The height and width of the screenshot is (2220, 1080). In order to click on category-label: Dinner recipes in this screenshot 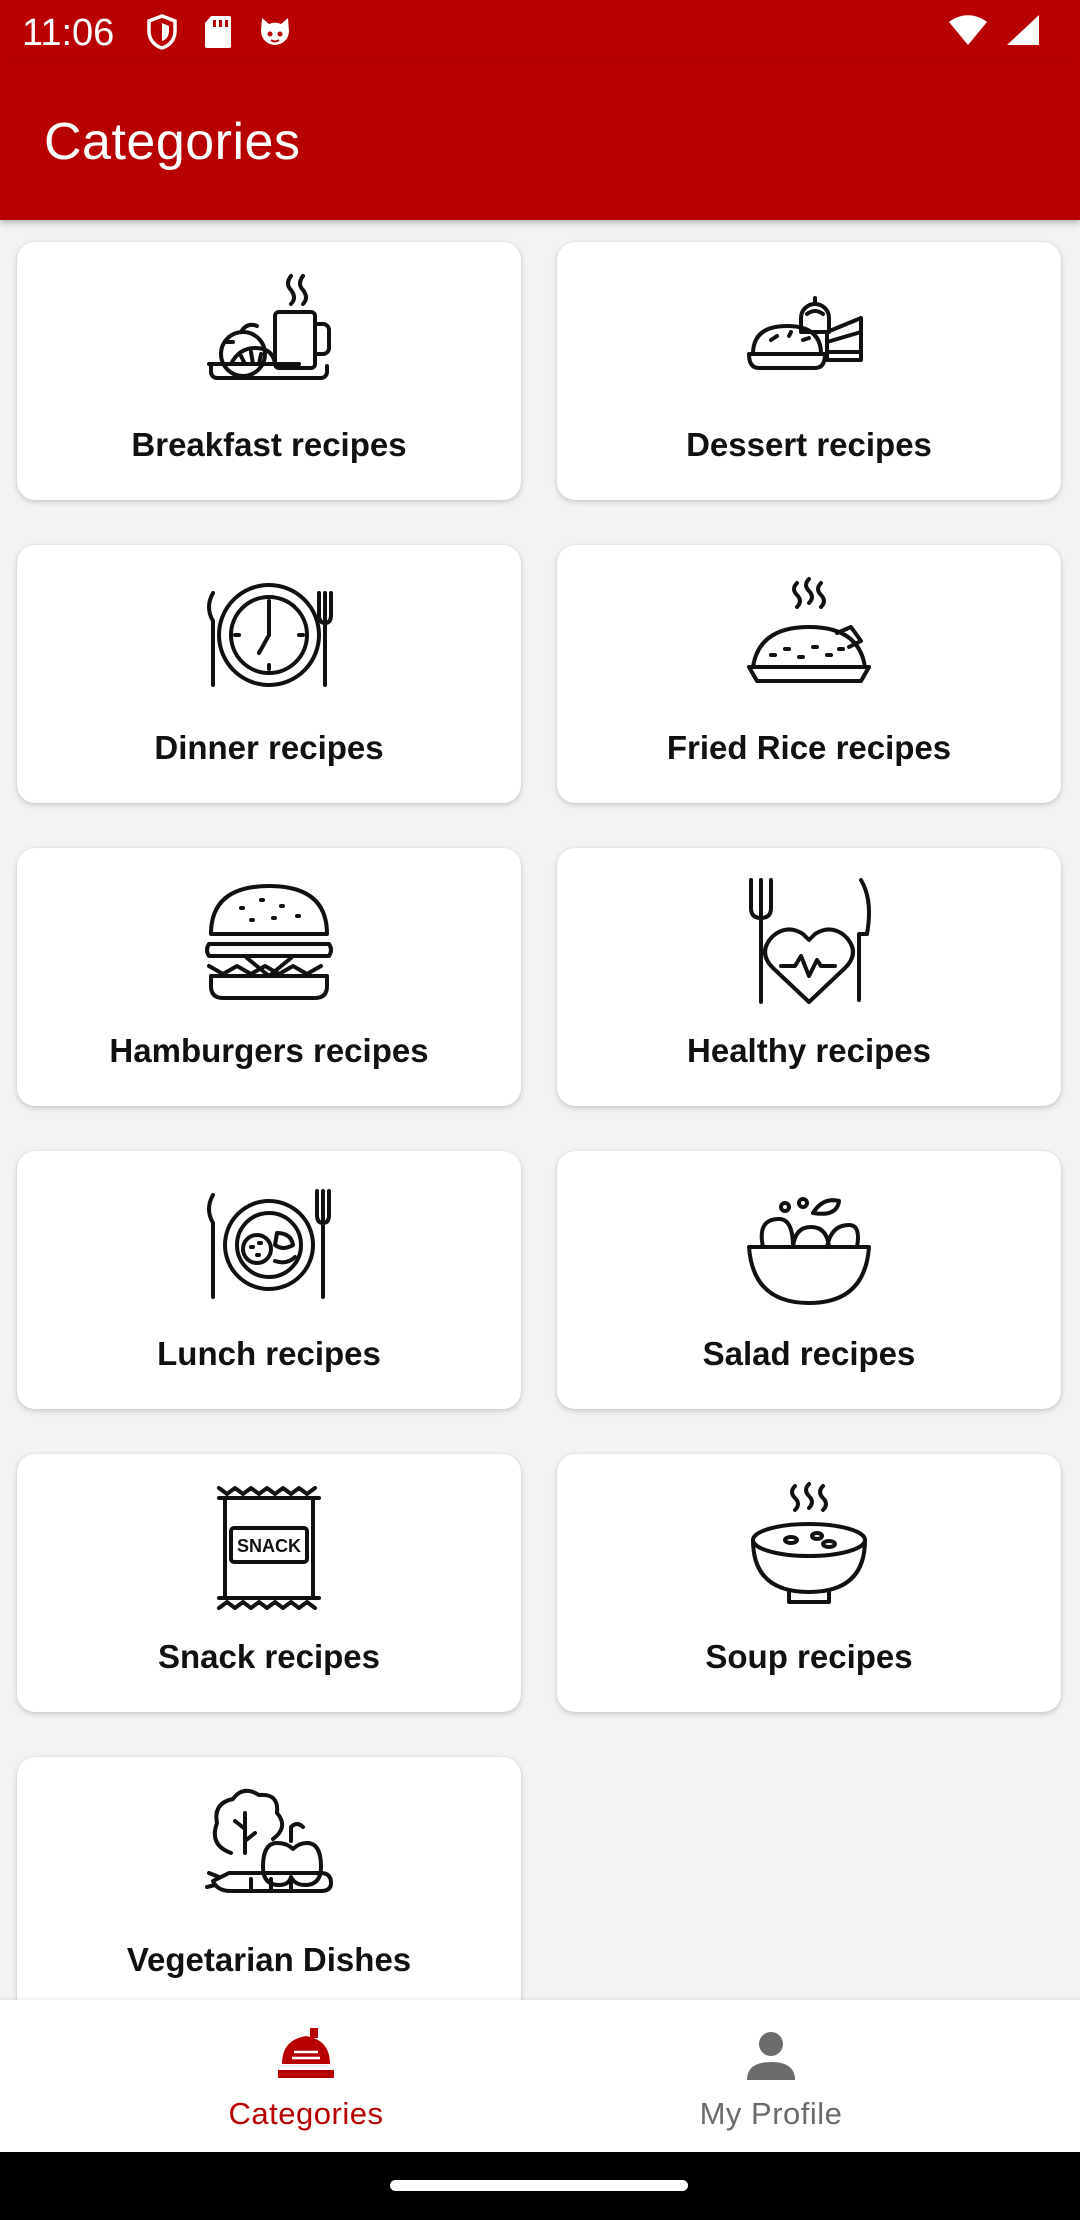, I will do `click(269, 747)`.